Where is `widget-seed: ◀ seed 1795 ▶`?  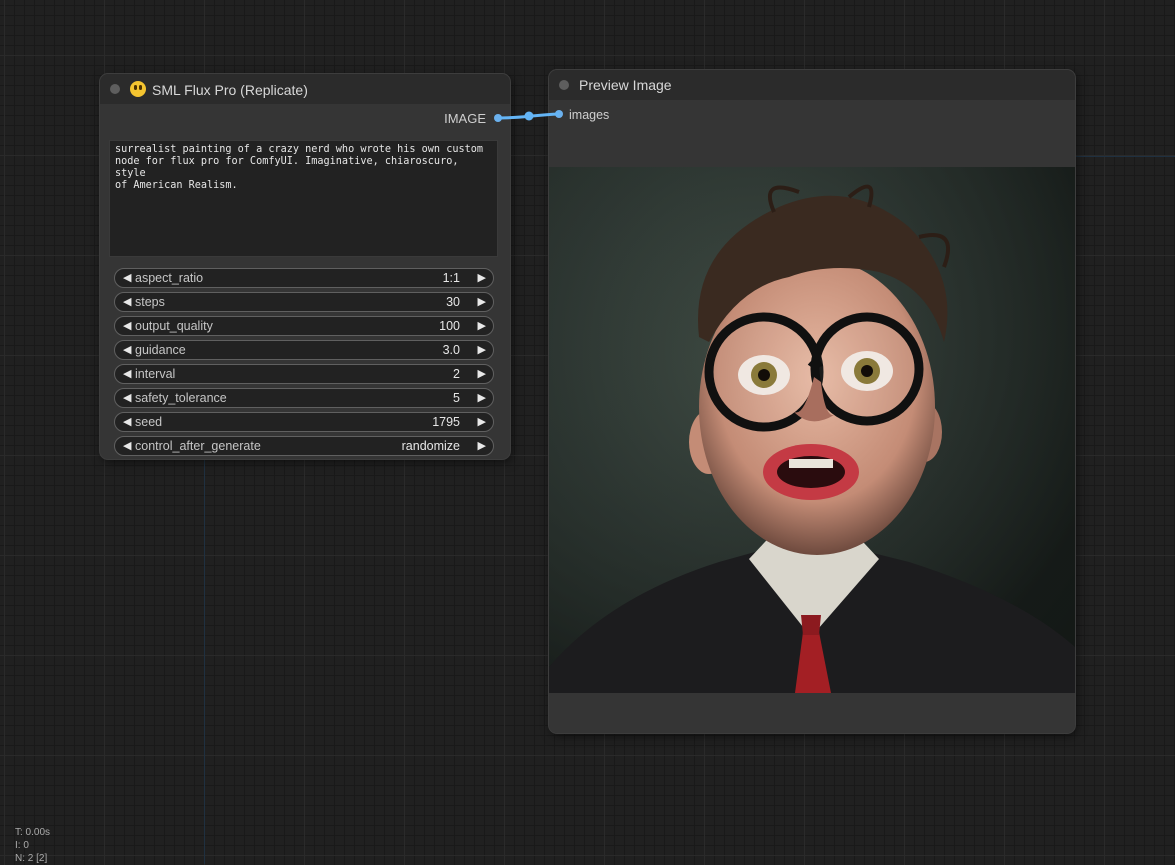 widget-seed: ◀ seed 1795 ▶ is located at coordinates (304, 422).